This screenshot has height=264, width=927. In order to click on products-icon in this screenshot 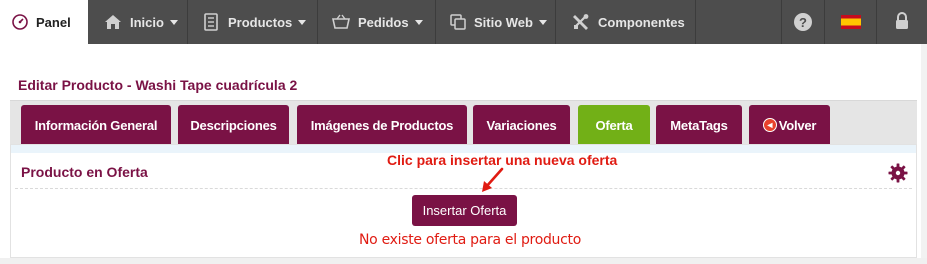, I will do `click(212, 22)`.